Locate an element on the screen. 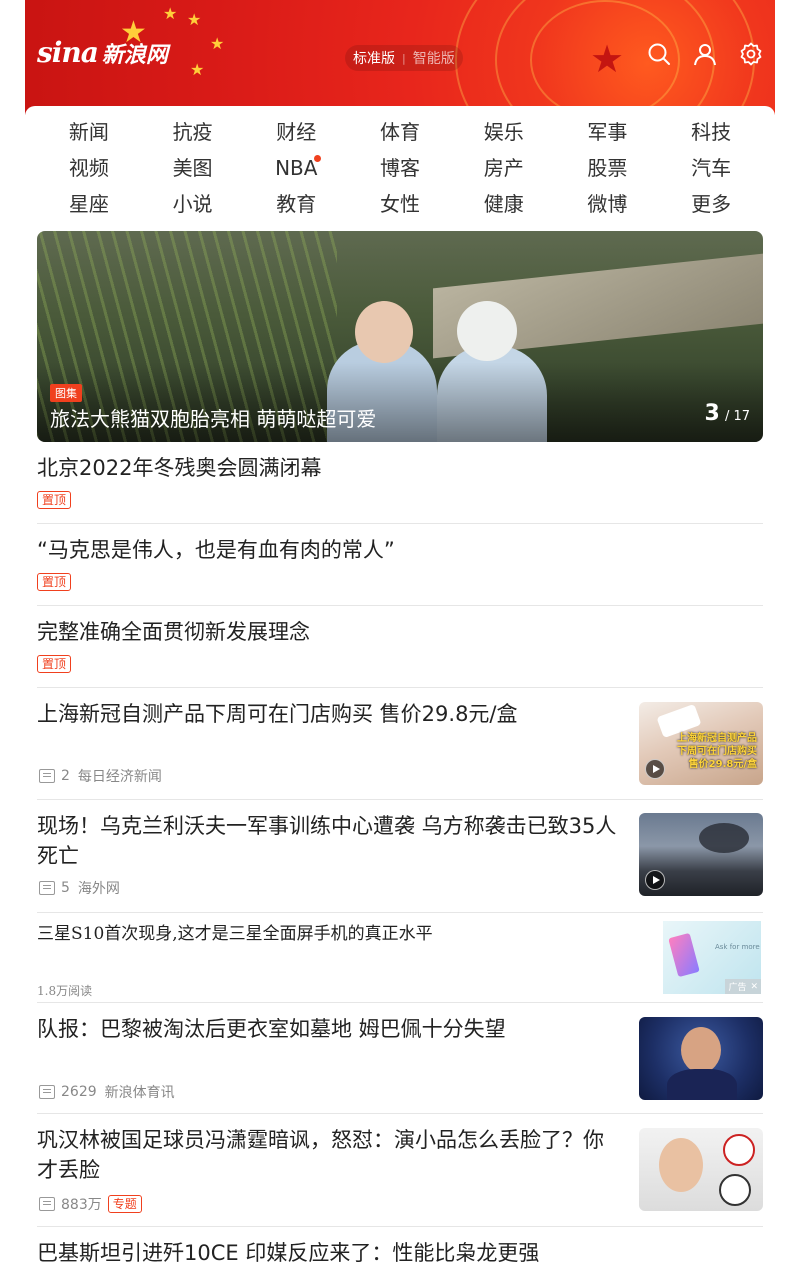 This screenshot has height=1280, width=800. header-banner: ★ ★ ★ ★ ★ ★ sina 新浪网 标准版 | 智能版 is located at coordinates (400, 57).